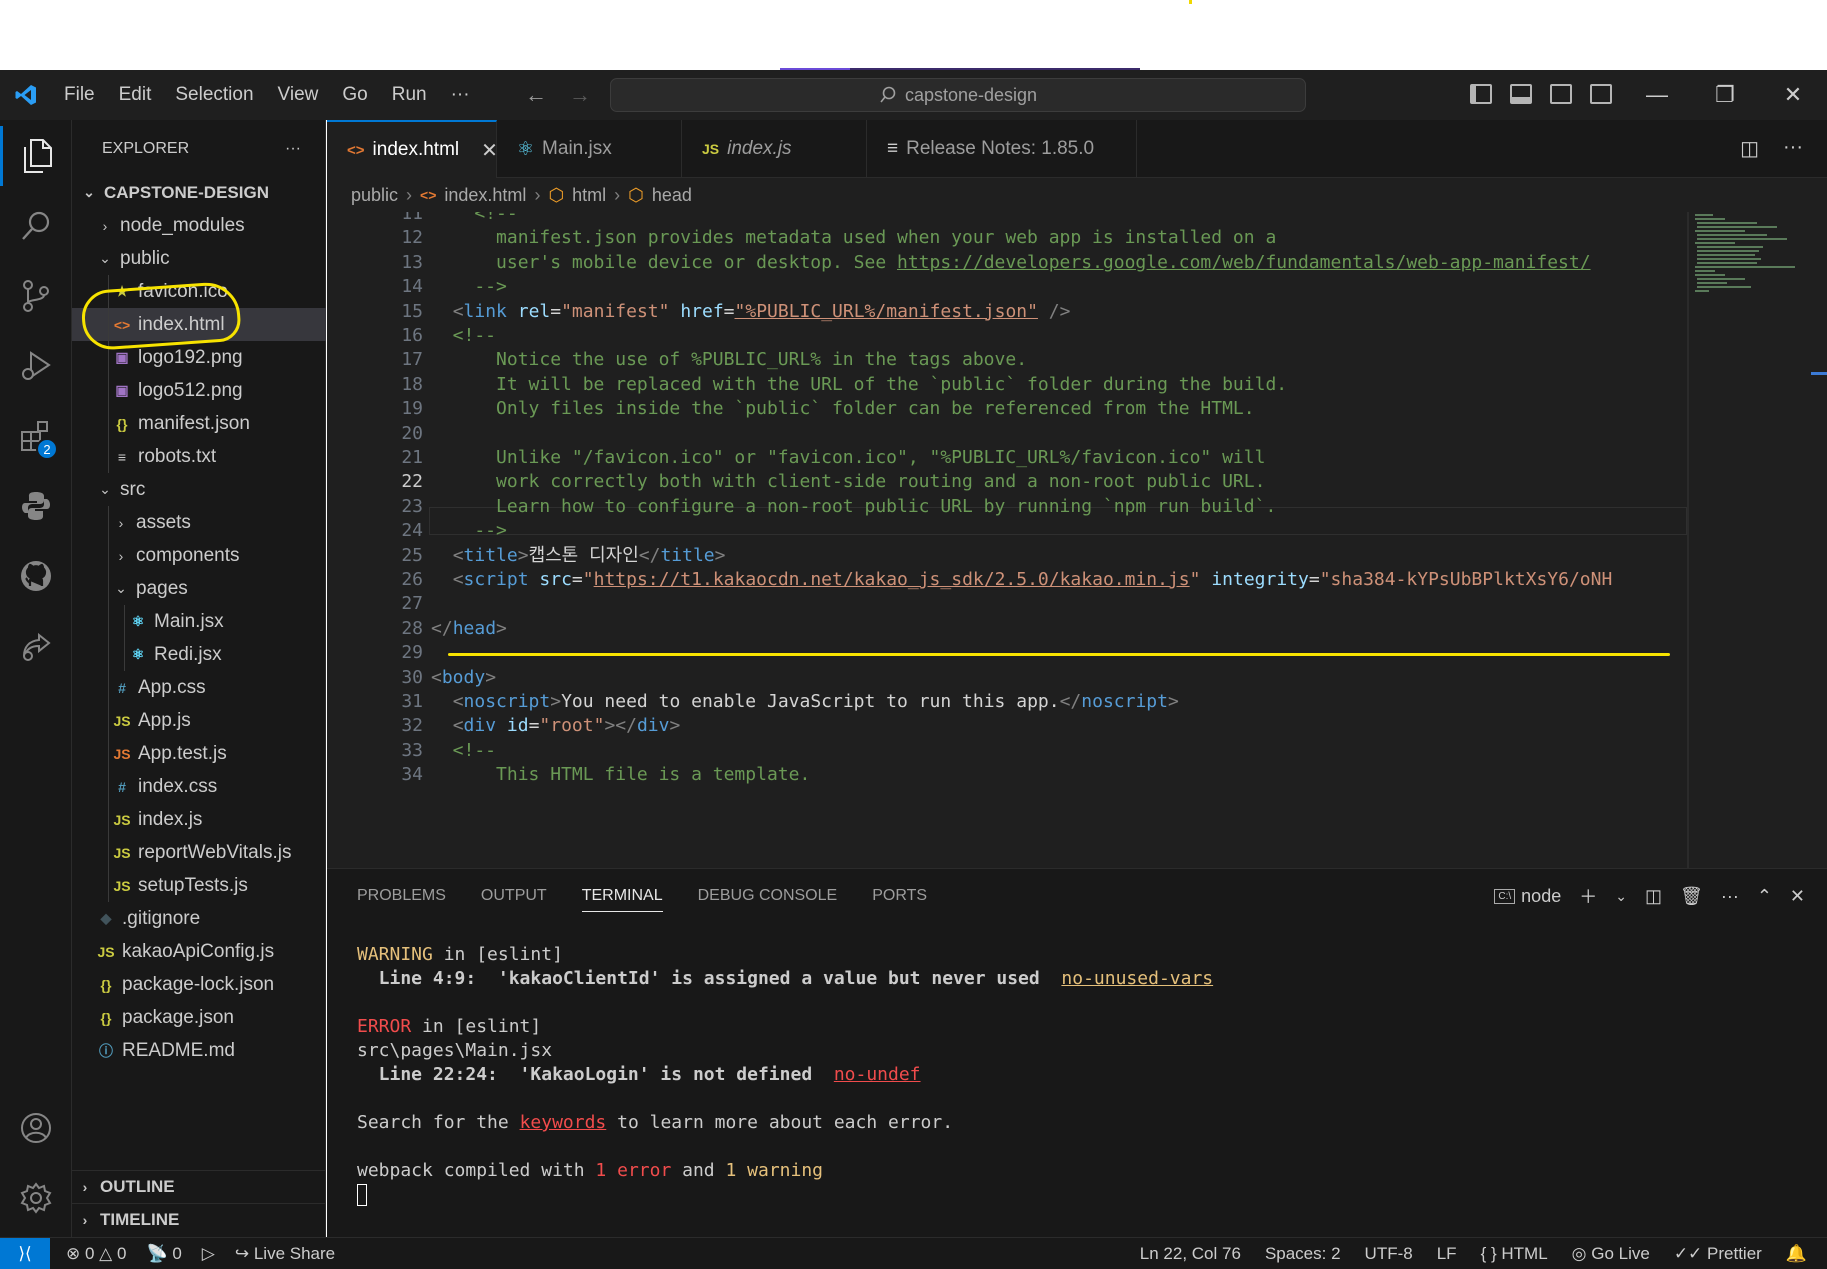  What do you see at coordinates (1481, 94) in the screenshot?
I see `toggle-primary-sidebar-icon` at bounding box center [1481, 94].